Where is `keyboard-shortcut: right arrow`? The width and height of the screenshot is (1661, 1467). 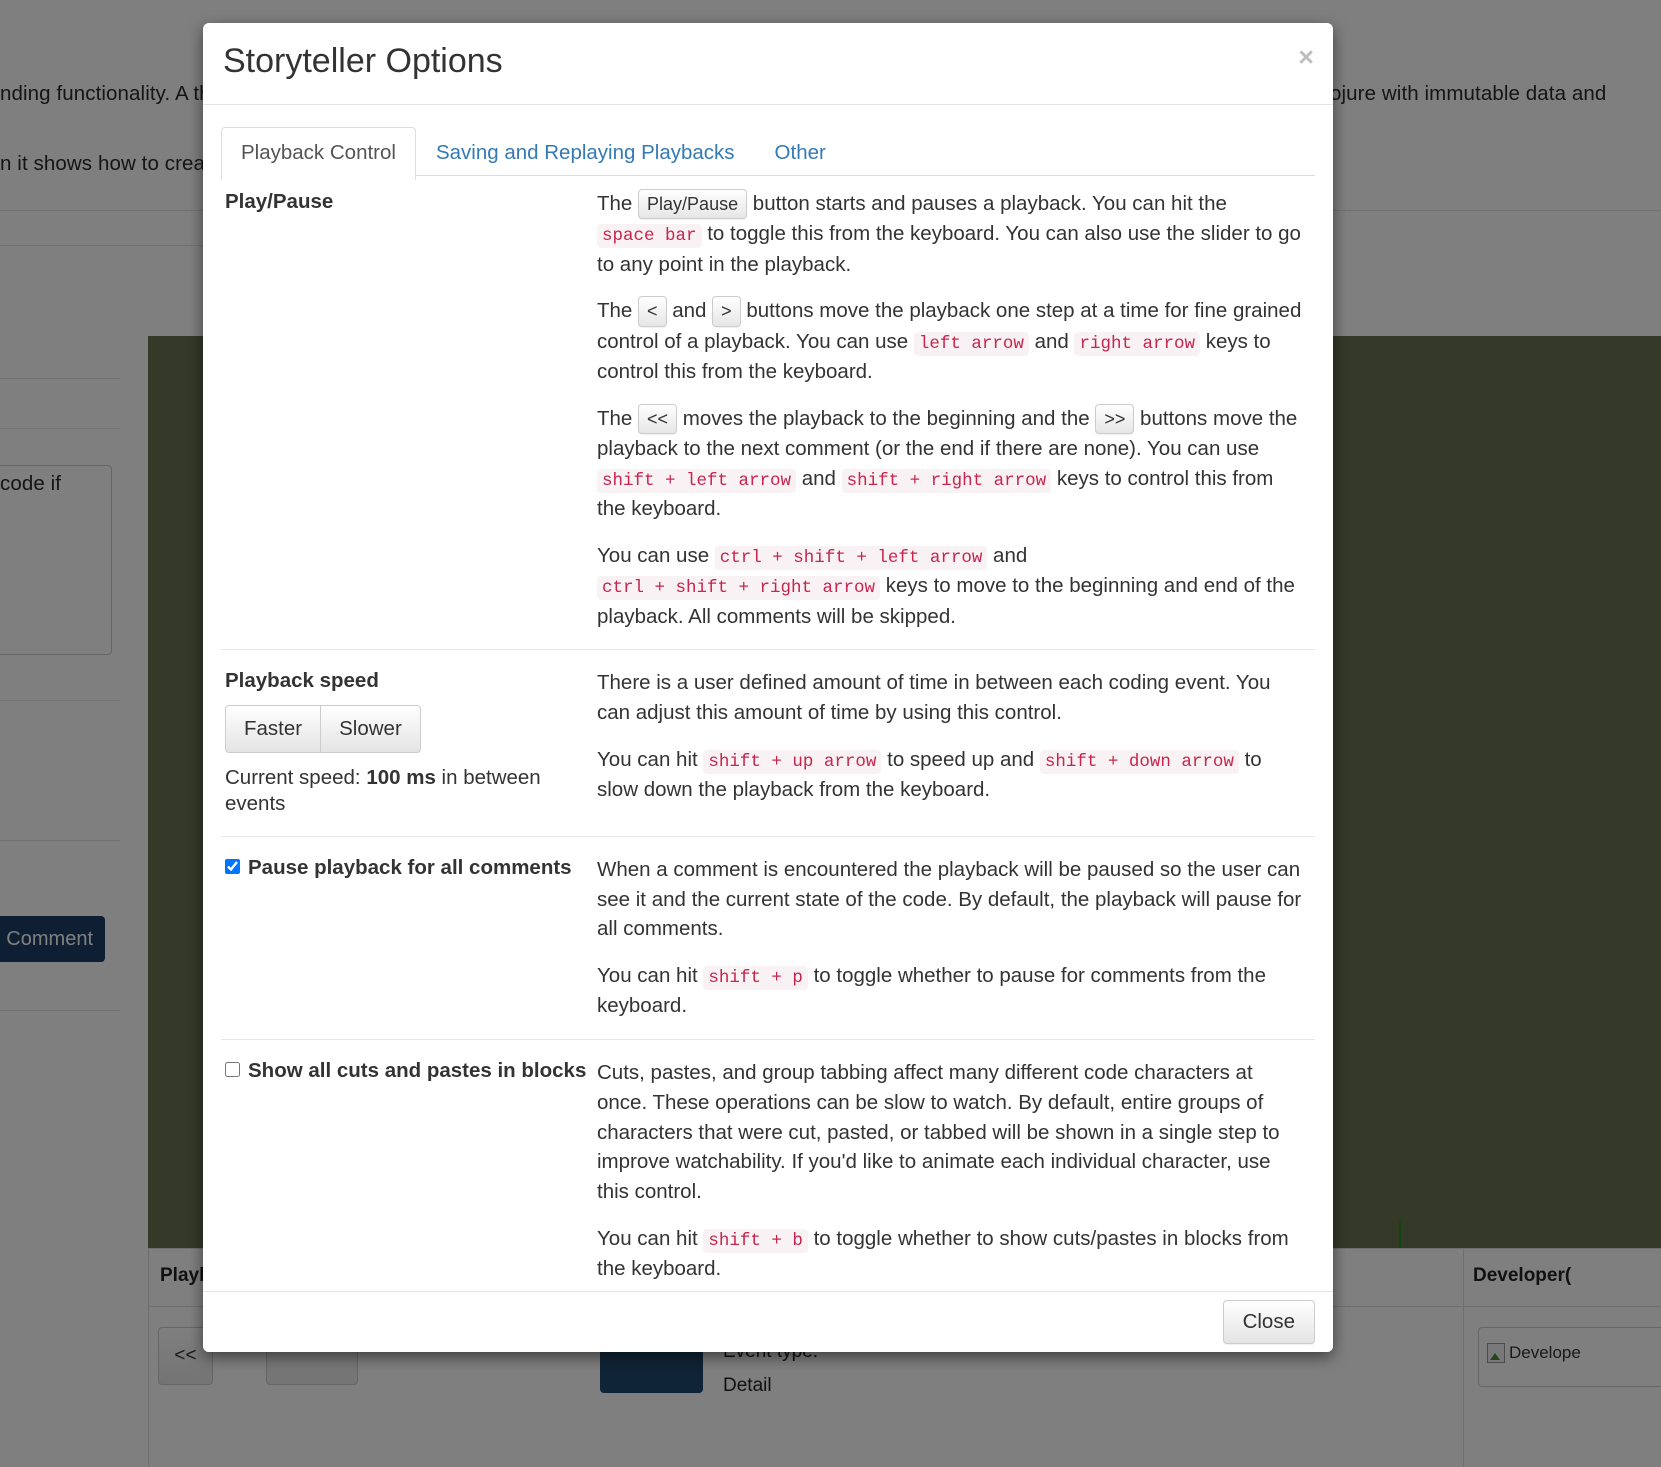
keyboard-shortcut: right arrow is located at coordinates (1137, 343).